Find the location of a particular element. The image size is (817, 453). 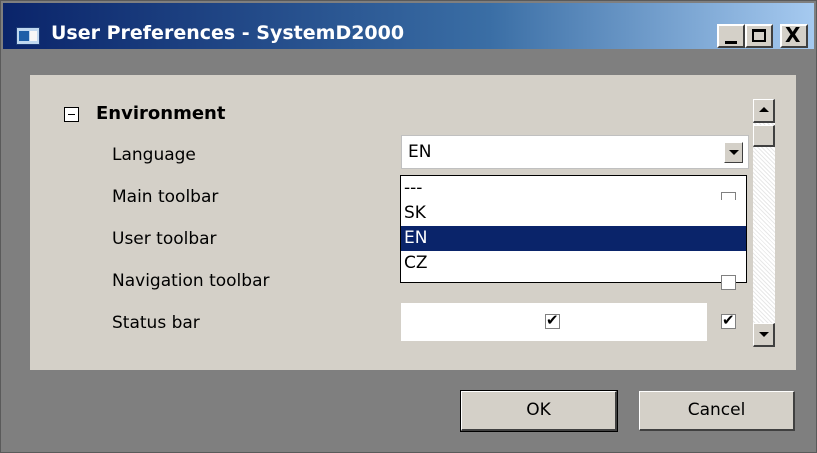

language-label: Language is located at coordinates (154, 155).